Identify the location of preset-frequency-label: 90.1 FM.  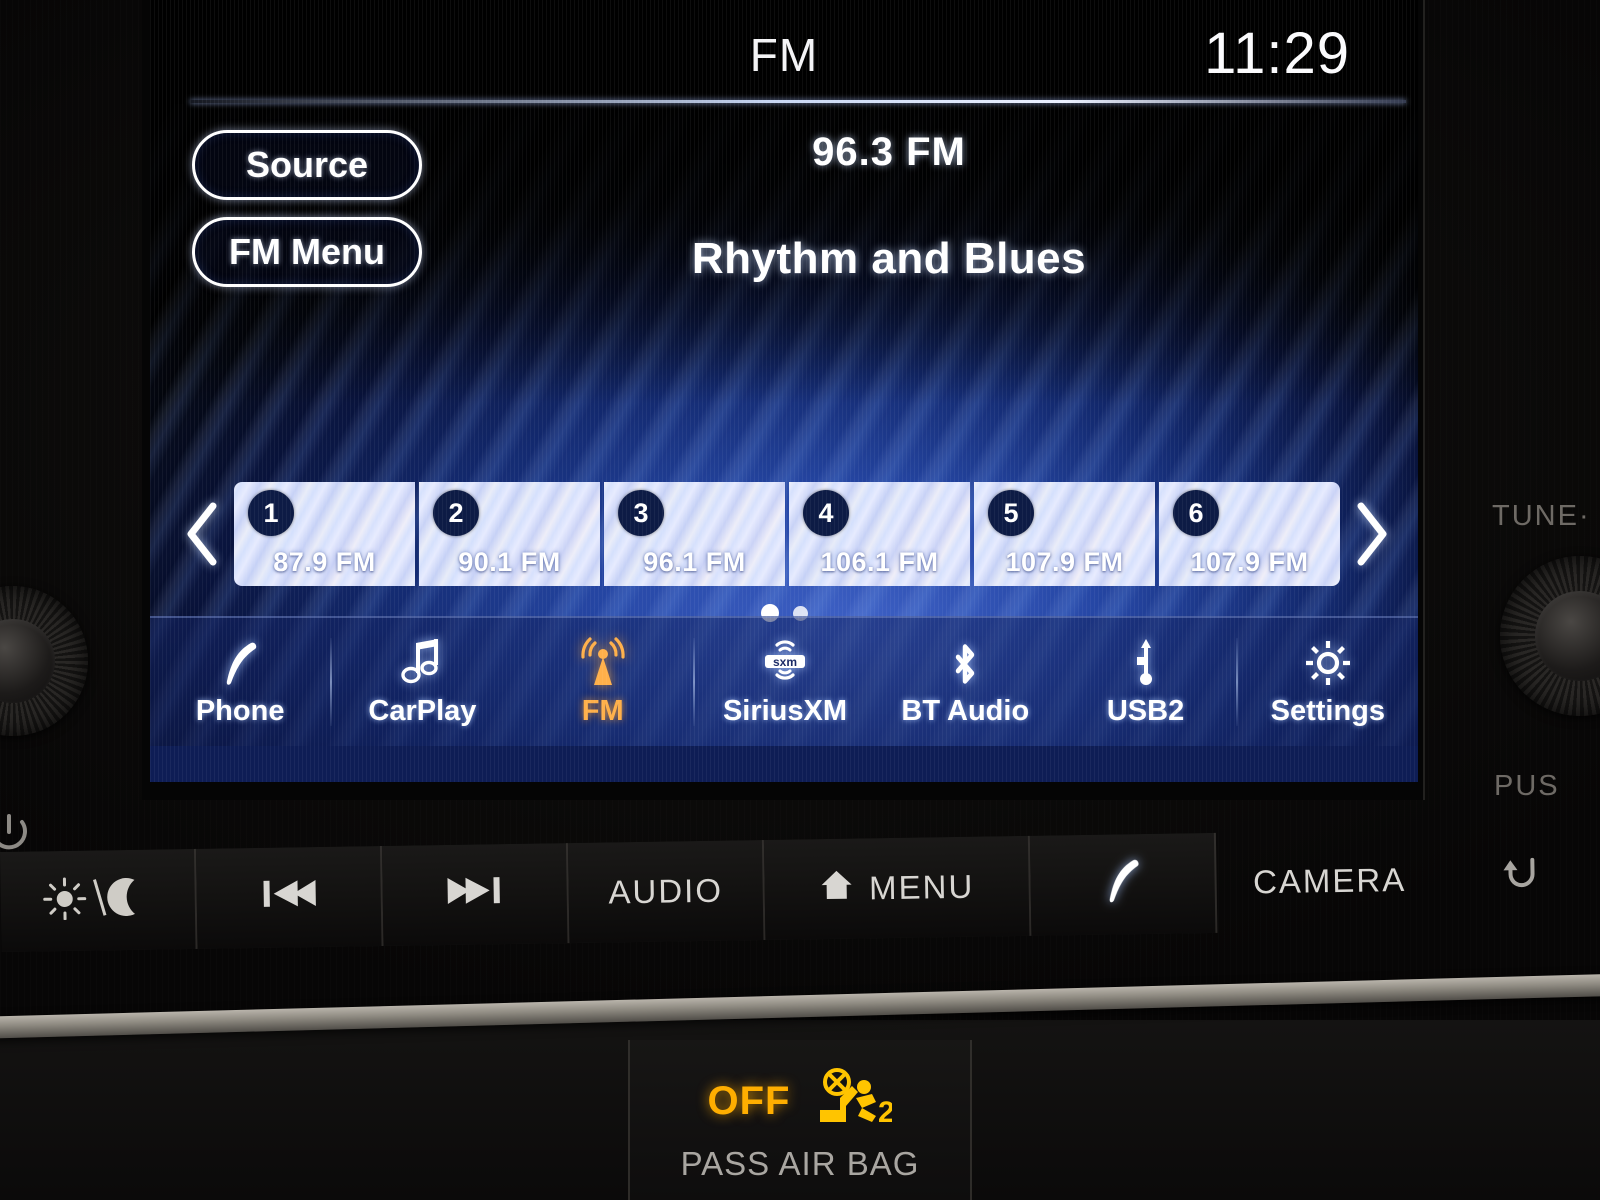
(509, 562).